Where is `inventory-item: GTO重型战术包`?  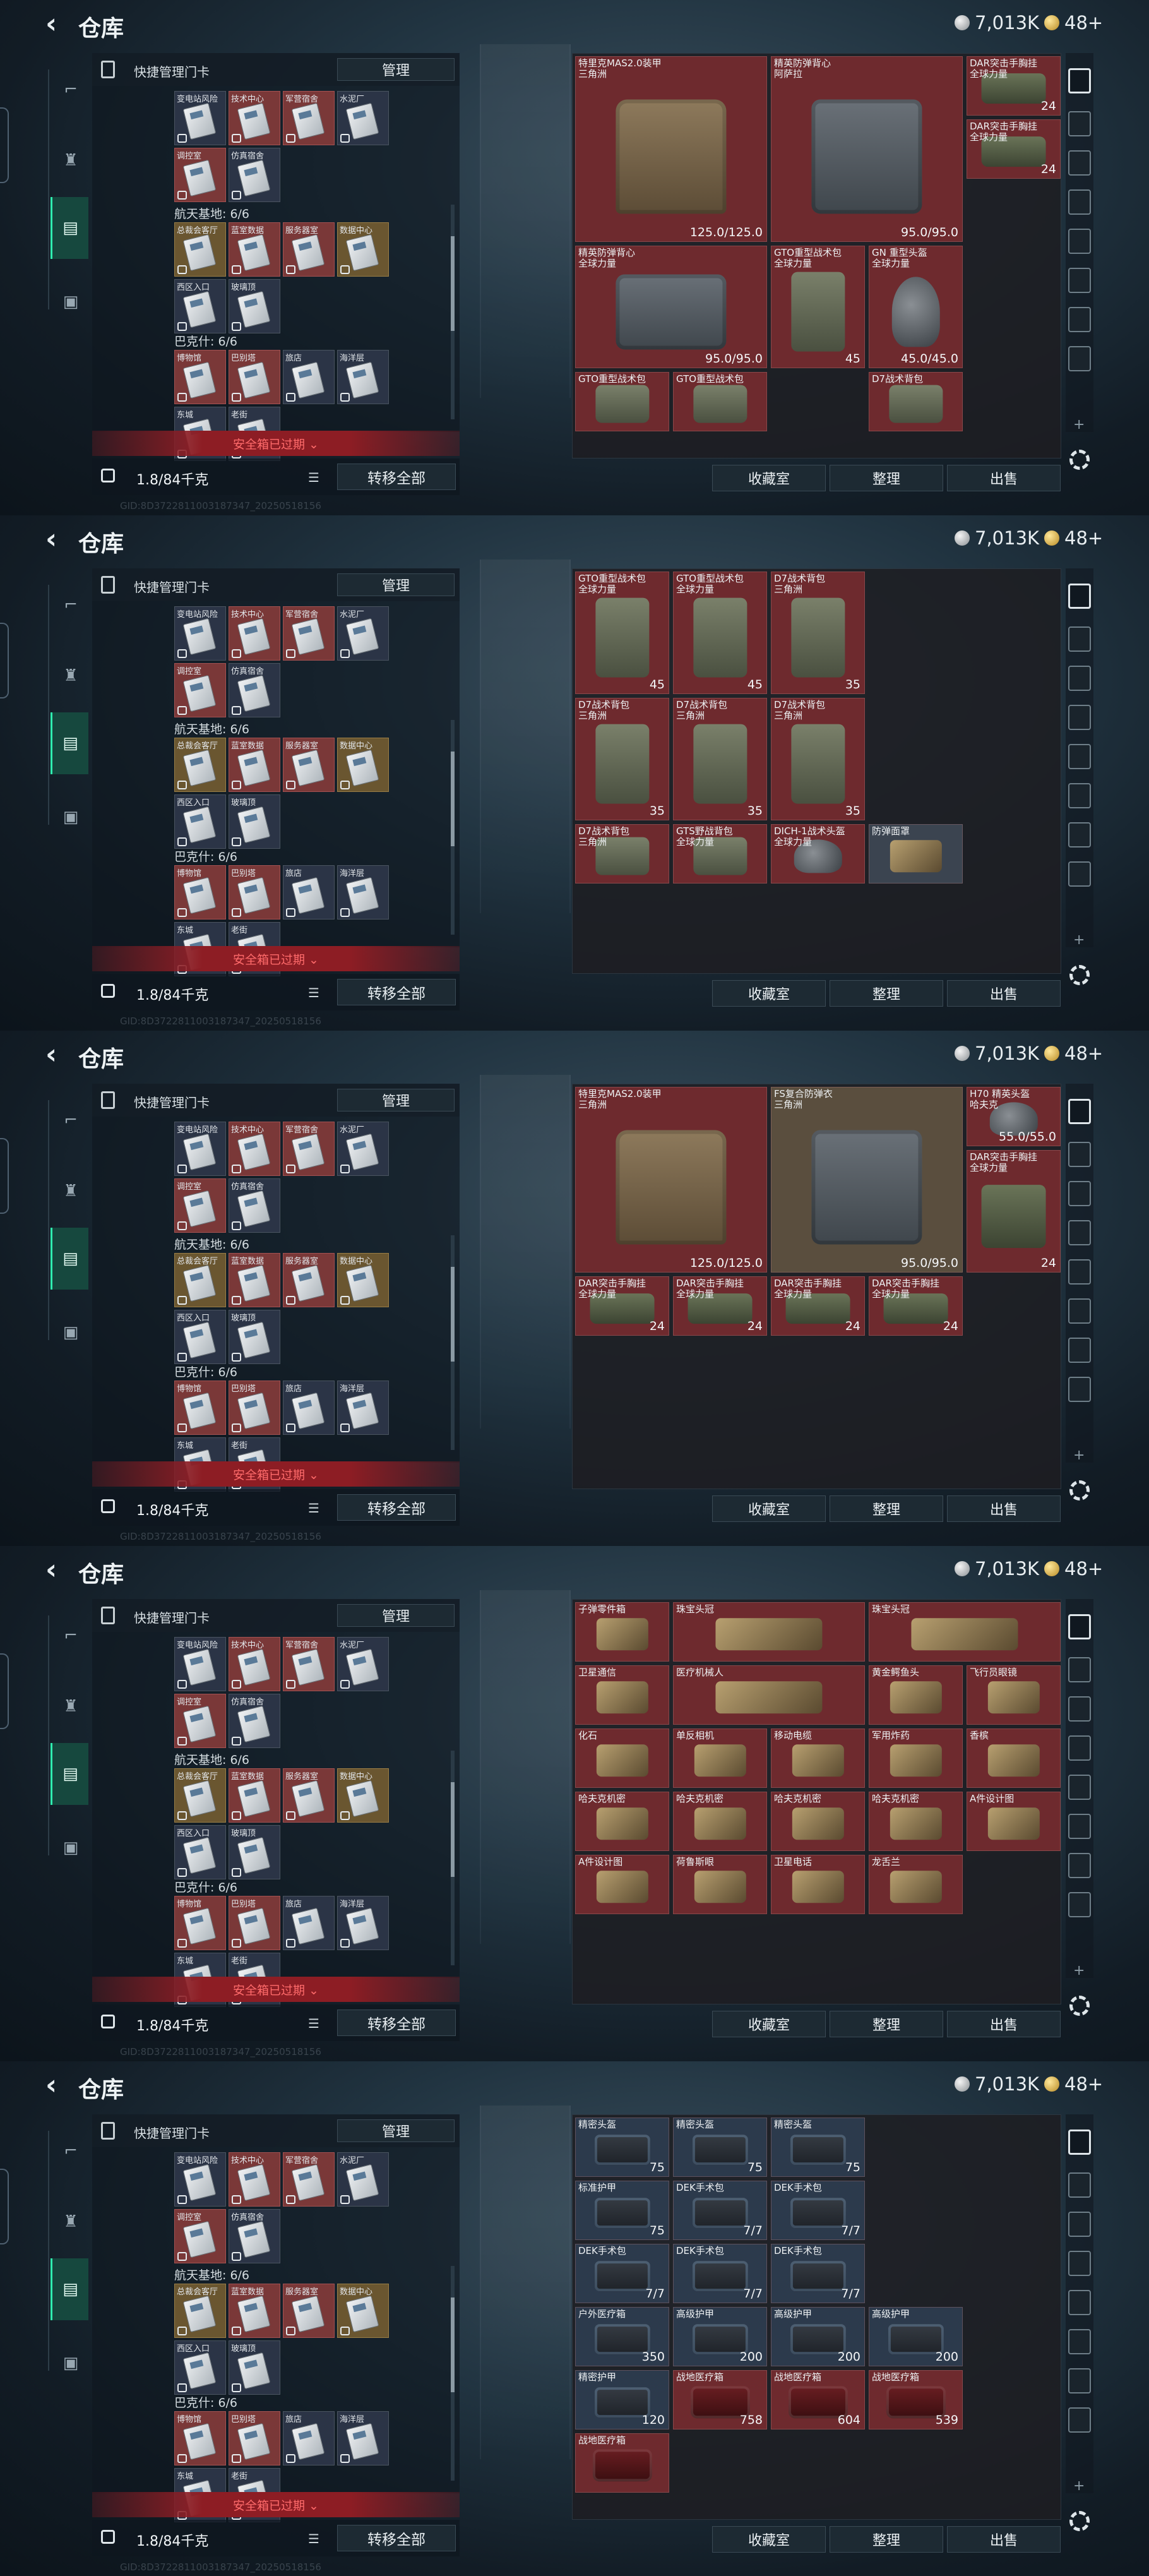
inventory-item: GTO重型战术包 is located at coordinates (720, 401).